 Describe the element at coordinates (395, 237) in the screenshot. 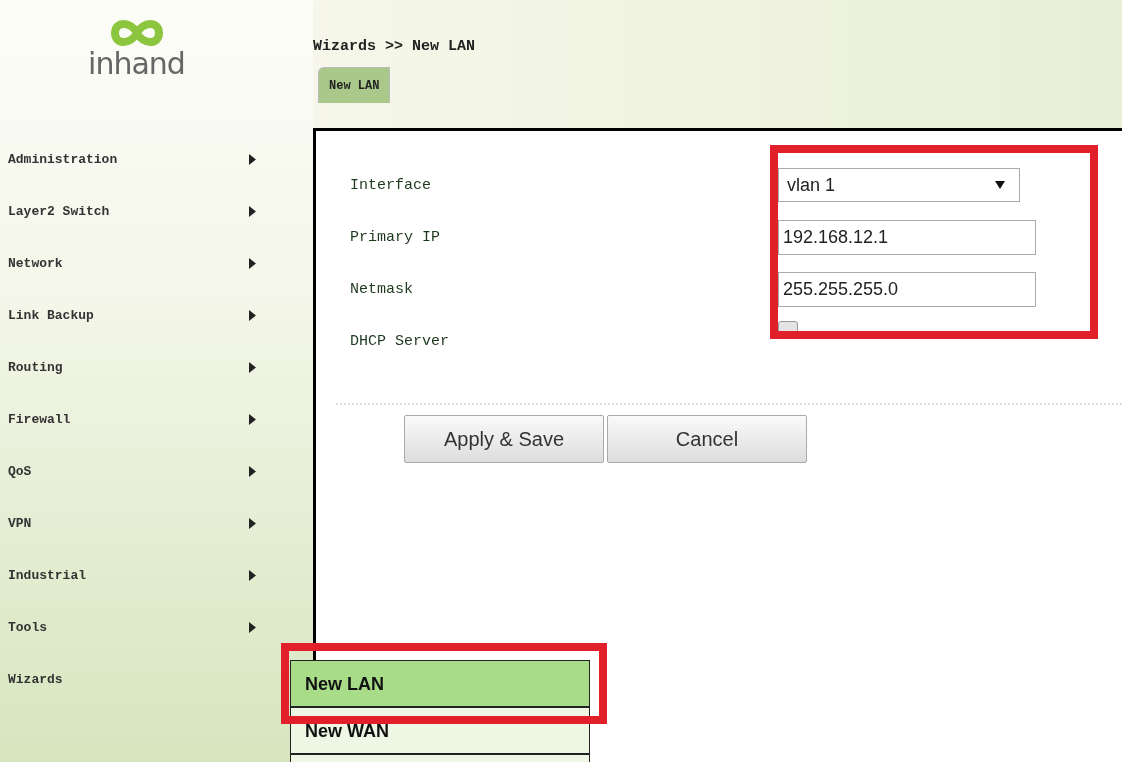

I see `field-label: Primary IP` at that location.